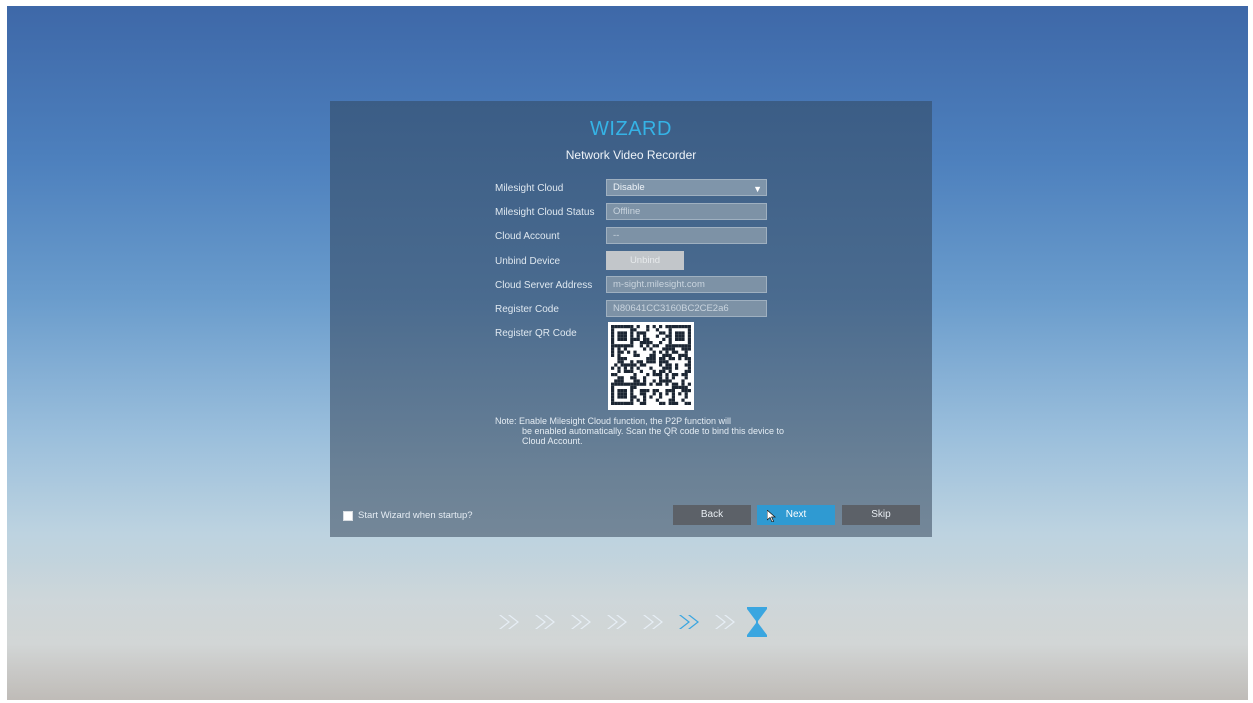 The width and height of the screenshot is (1253, 703). Describe the element at coordinates (686, 284) in the screenshot. I see `cloud-server-address-field: m-sight.milesight.com` at that location.